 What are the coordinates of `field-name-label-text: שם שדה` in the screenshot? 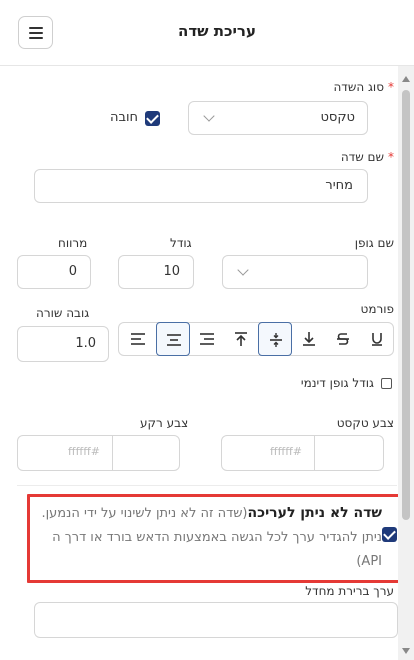 It's located at (362, 157).